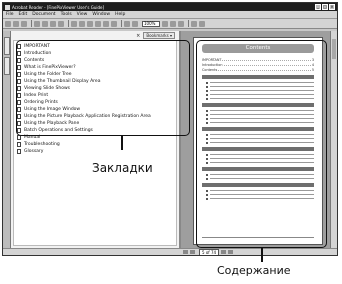 This screenshot has width=342, height=284. I want to click on find-icon, so click(194, 23).